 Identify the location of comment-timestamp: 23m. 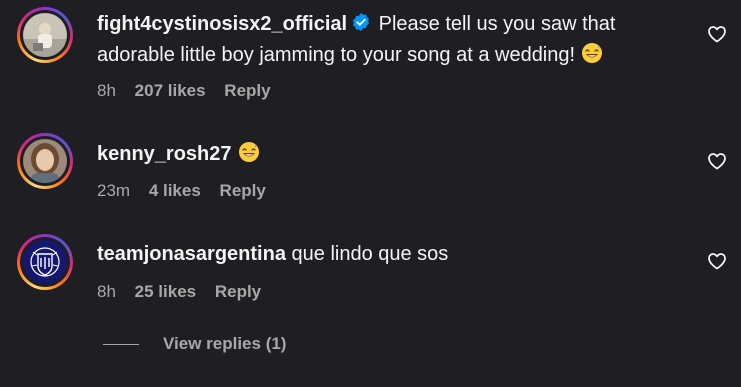
(114, 190).